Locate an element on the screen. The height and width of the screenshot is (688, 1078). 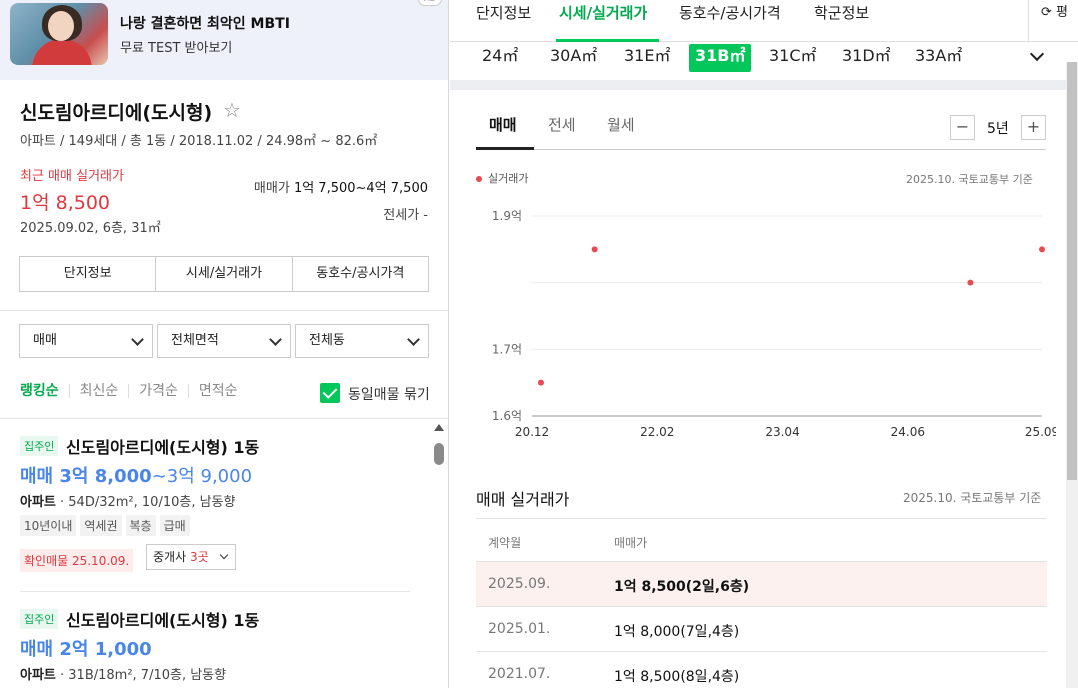
table-row: 2025.01. 1억 8,000(7일,4층) is located at coordinates (761, 629).